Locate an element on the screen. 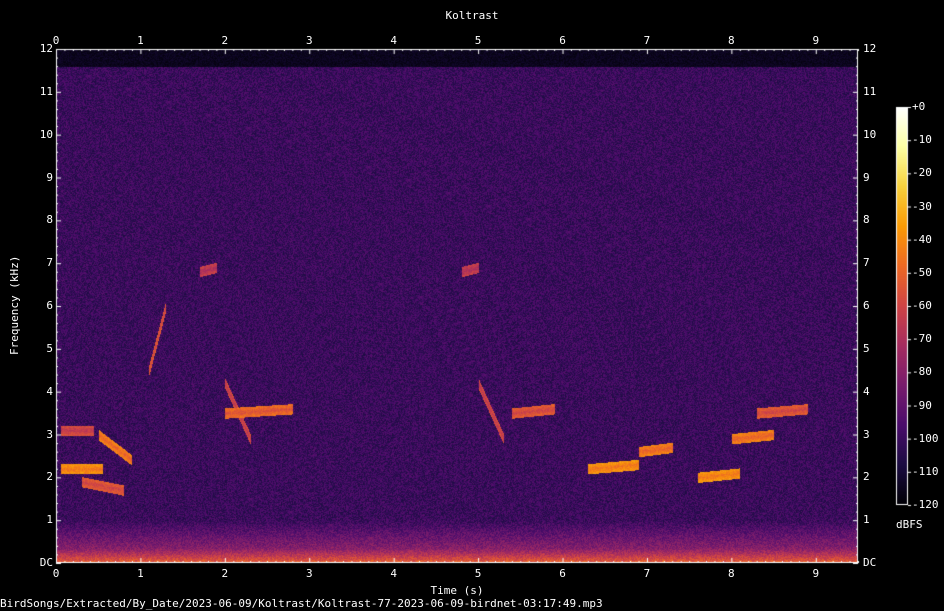 This screenshot has height=611, width=944. colorbar-tick: -120 is located at coordinates (925, 504).